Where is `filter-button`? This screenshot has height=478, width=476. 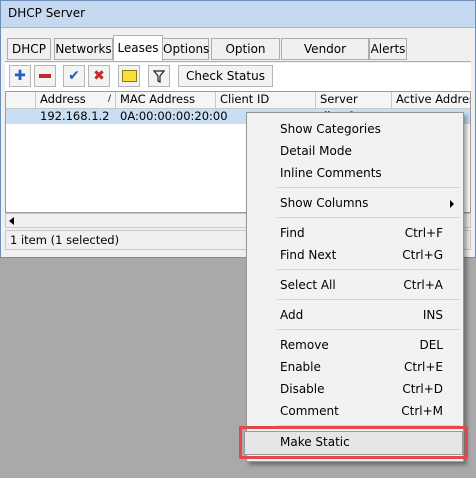 filter-button is located at coordinates (159, 76).